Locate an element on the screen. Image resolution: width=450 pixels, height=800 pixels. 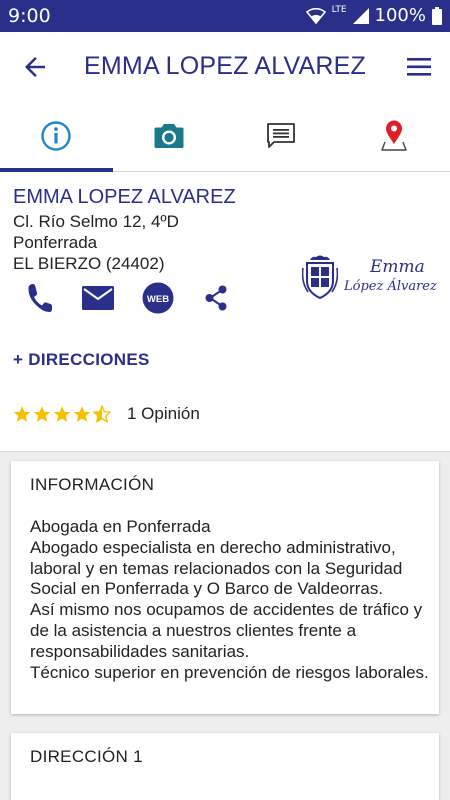
status-bar: 9:00 LTE 100% is located at coordinates (225, 16).